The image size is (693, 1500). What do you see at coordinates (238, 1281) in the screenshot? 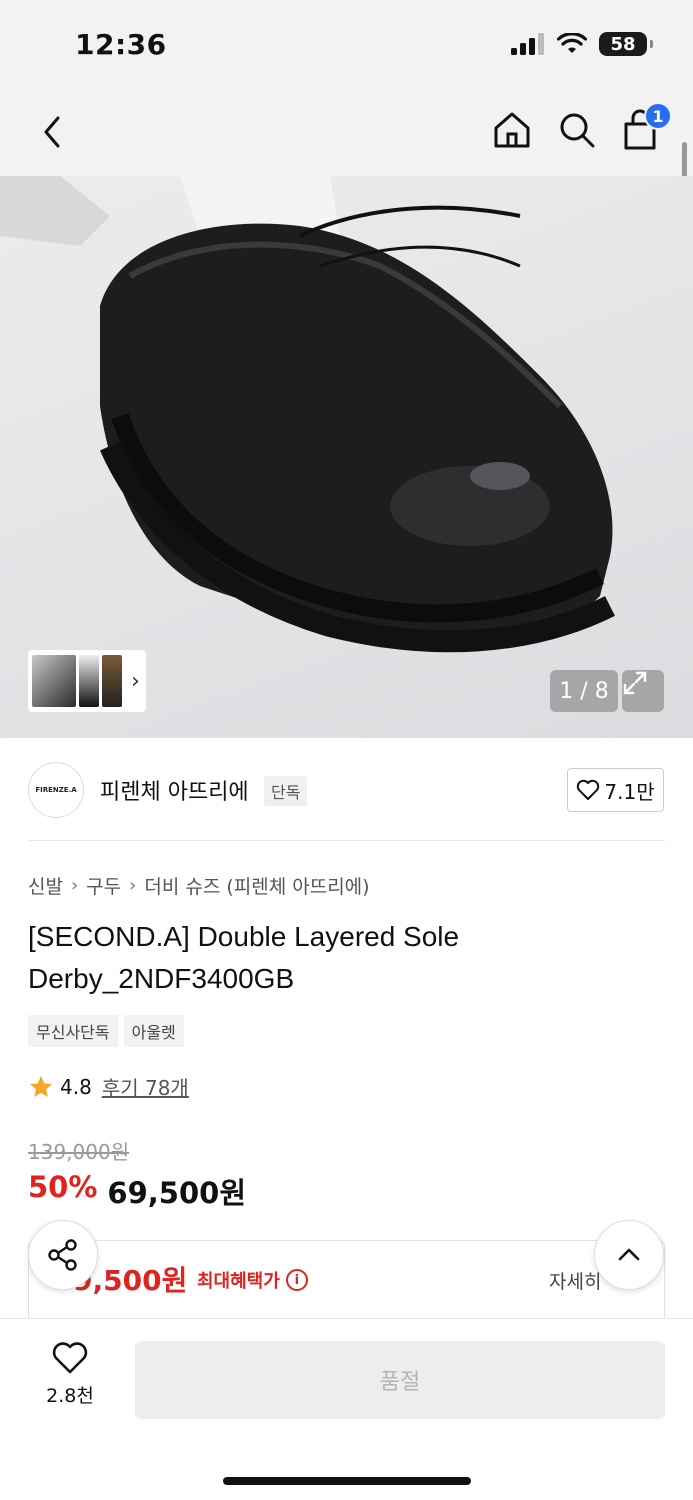
I see `max-benefit-text: 최대혜택가` at bounding box center [238, 1281].